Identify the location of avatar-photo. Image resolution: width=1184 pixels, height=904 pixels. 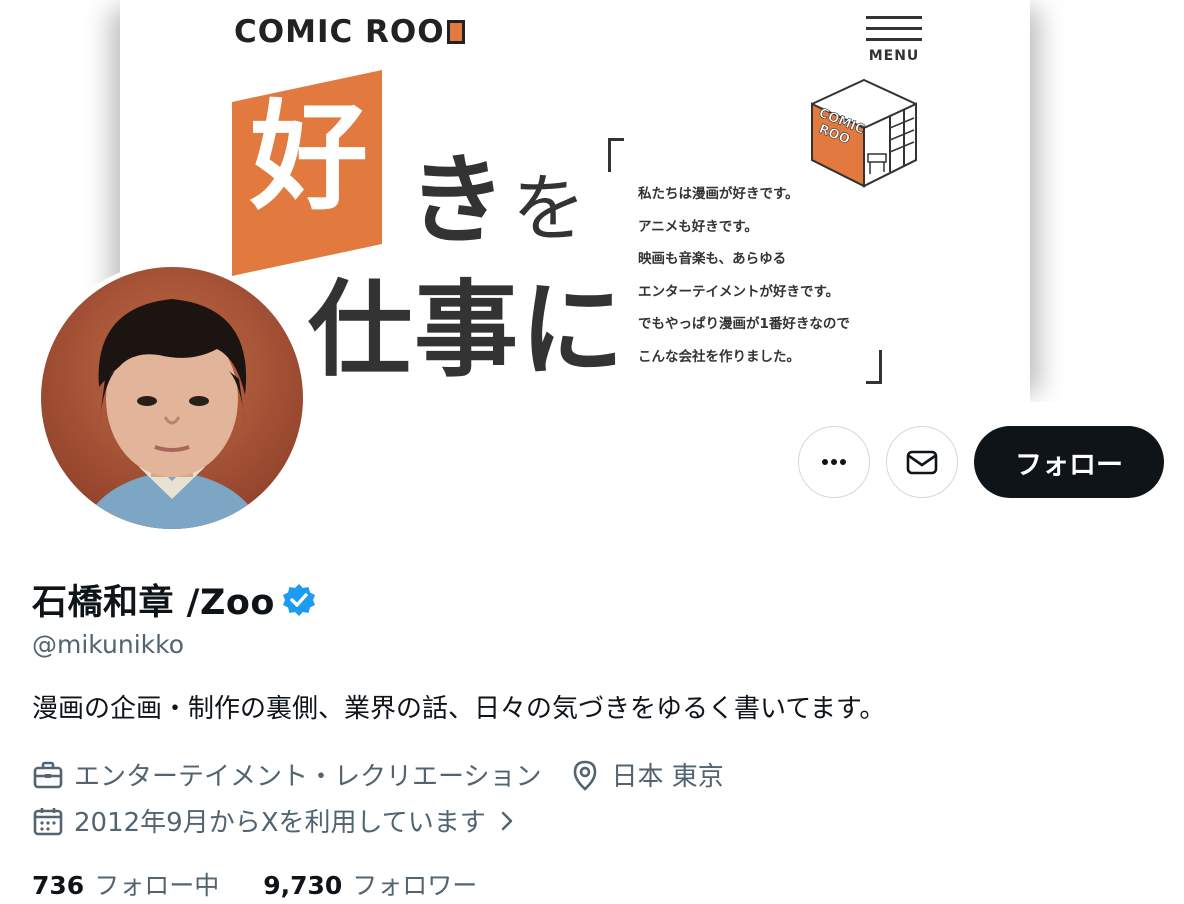
(172, 398).